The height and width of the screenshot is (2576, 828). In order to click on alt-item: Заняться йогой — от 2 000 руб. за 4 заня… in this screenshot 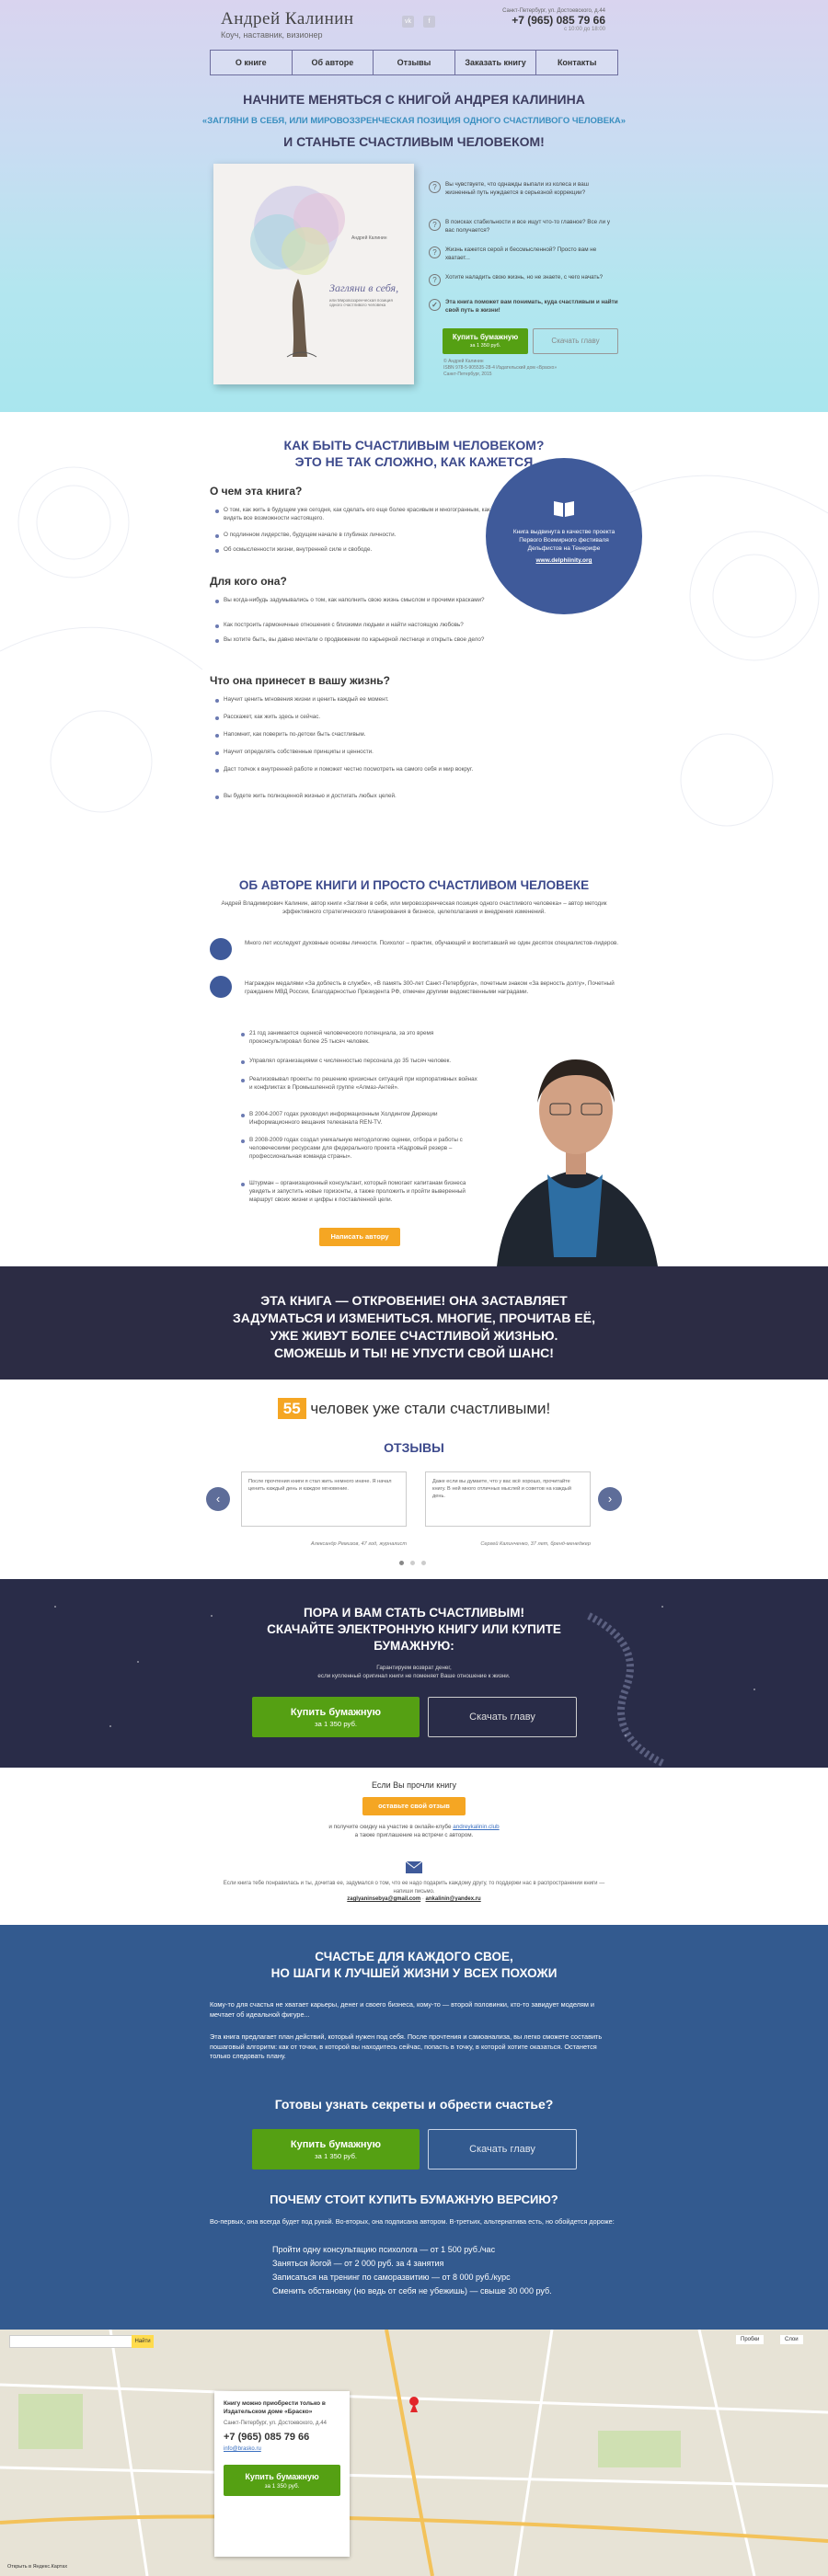, I will do `click(358, 2264)`.